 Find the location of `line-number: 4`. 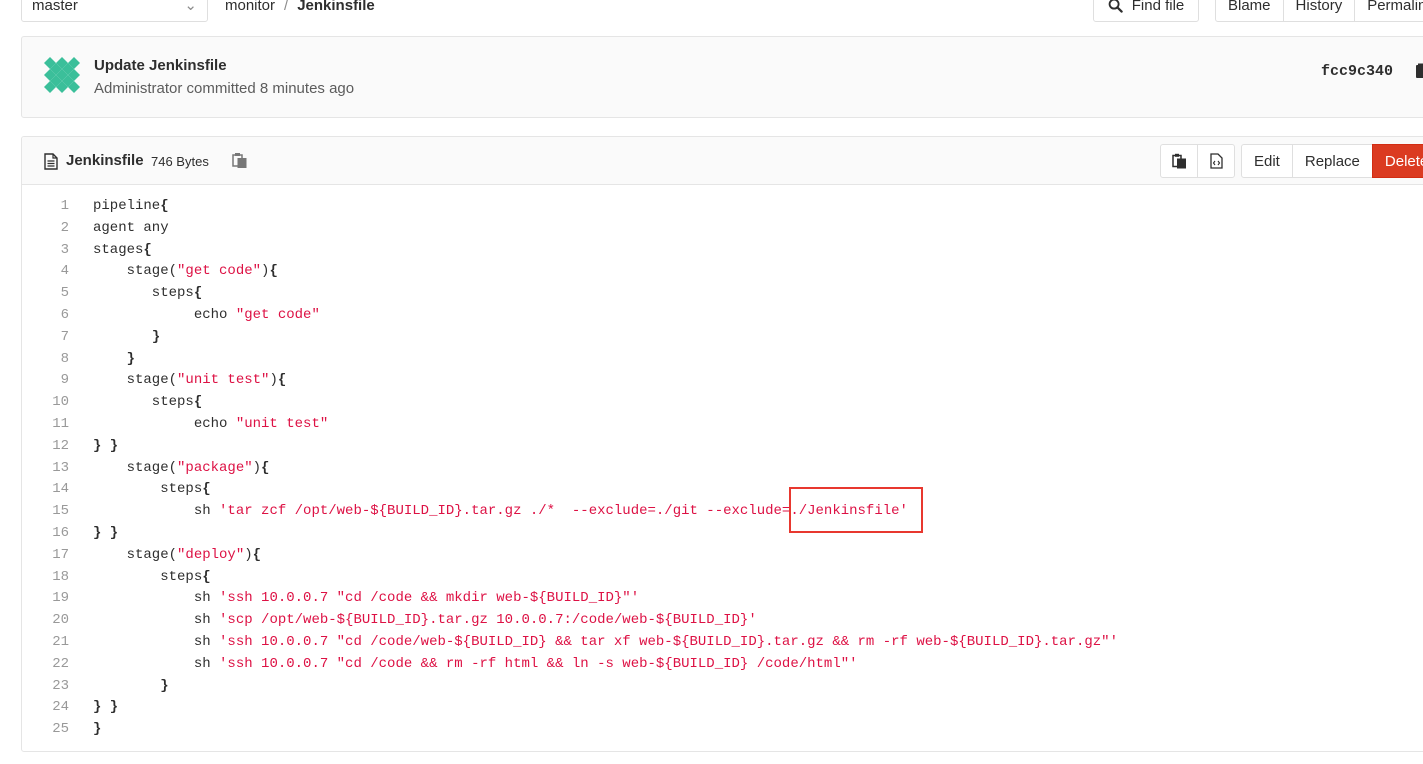

line-number: 4 is located at coordinates (45, 272).